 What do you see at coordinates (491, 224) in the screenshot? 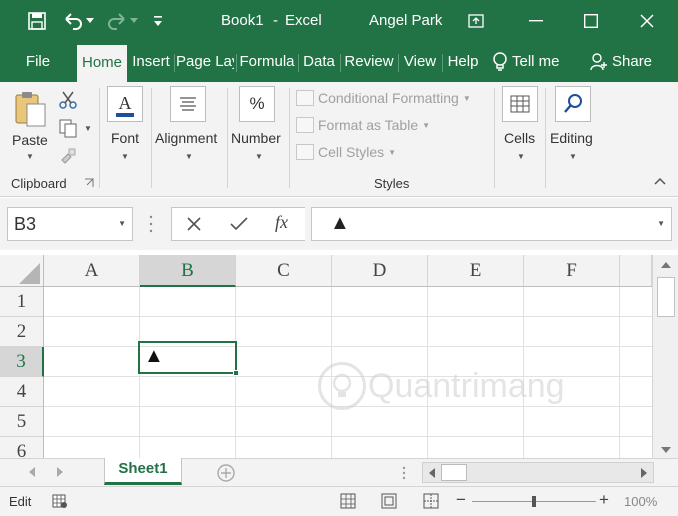
I see `formula-input: ▲ ▼` at bounding box center [491, 224].